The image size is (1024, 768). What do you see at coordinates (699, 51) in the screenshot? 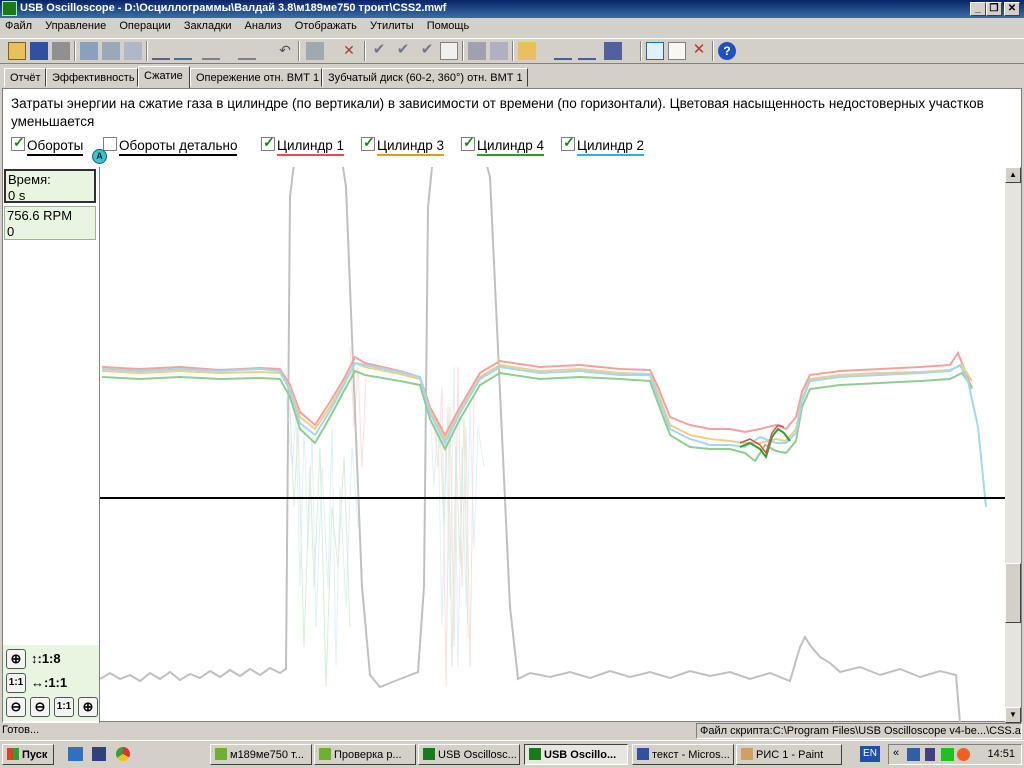
I see `clear-icon: ✕` at bounding box center [699, 51].